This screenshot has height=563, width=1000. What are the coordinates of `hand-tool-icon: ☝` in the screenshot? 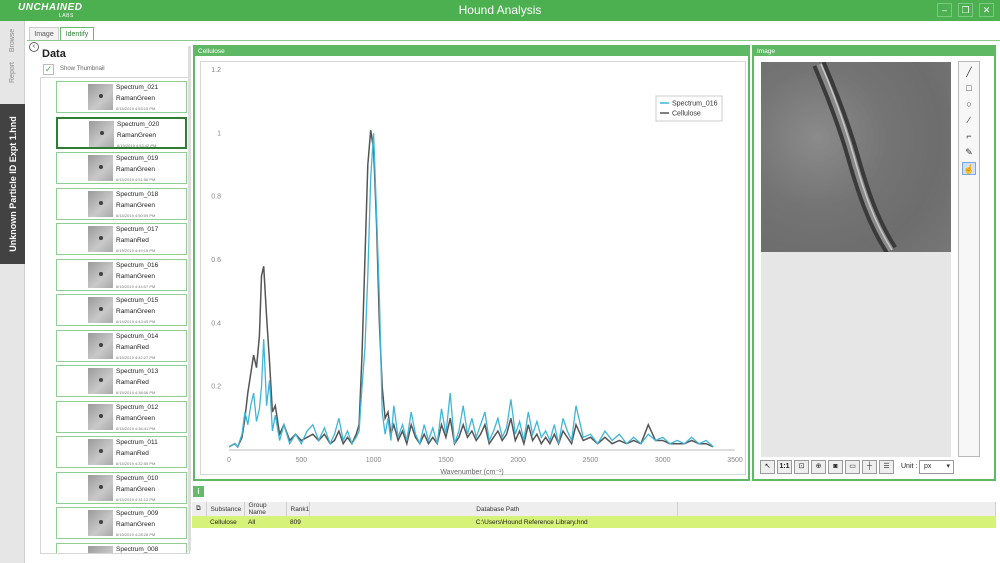 It's located at (969, 168).